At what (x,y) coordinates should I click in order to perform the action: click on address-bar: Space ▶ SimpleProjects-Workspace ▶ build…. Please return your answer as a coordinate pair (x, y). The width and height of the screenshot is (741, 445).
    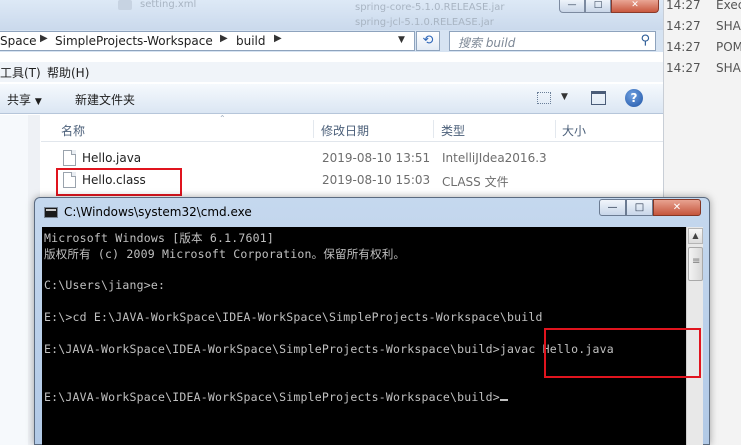
    Looking at the image, I should click on (207, 41).